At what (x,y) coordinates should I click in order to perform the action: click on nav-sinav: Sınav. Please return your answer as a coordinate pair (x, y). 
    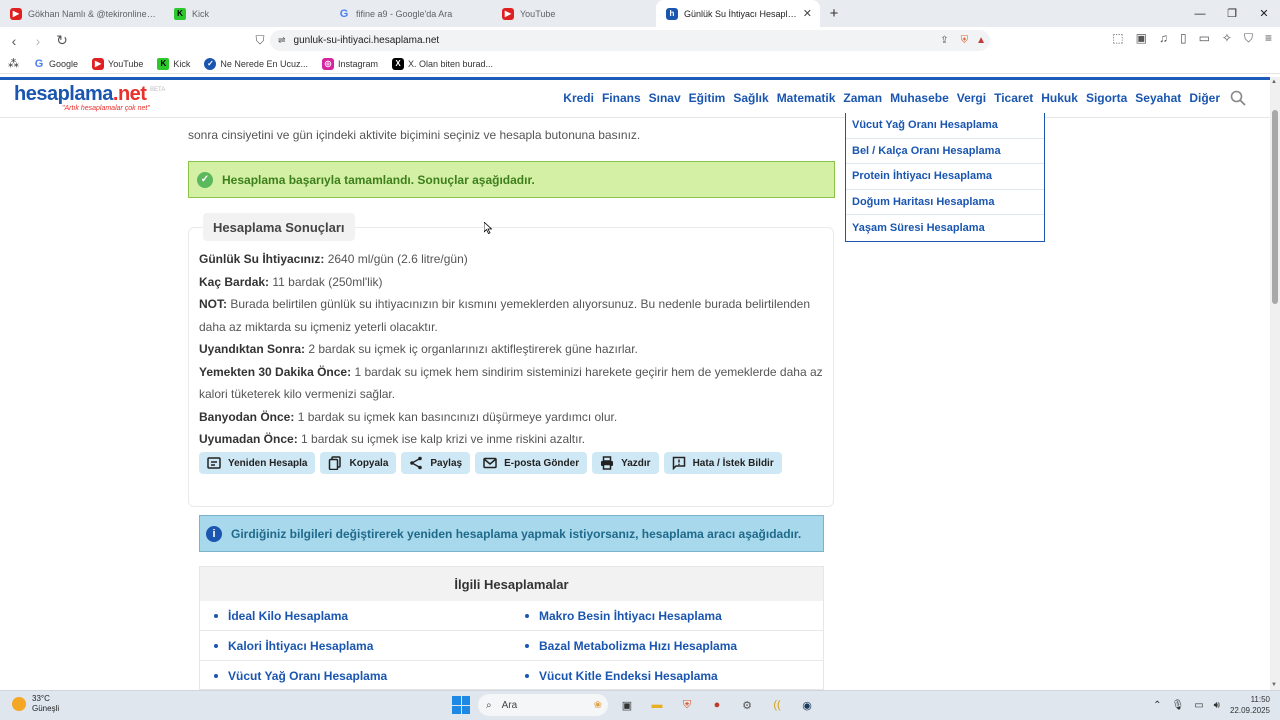
    Looking at the image, I should click on (665, 98).